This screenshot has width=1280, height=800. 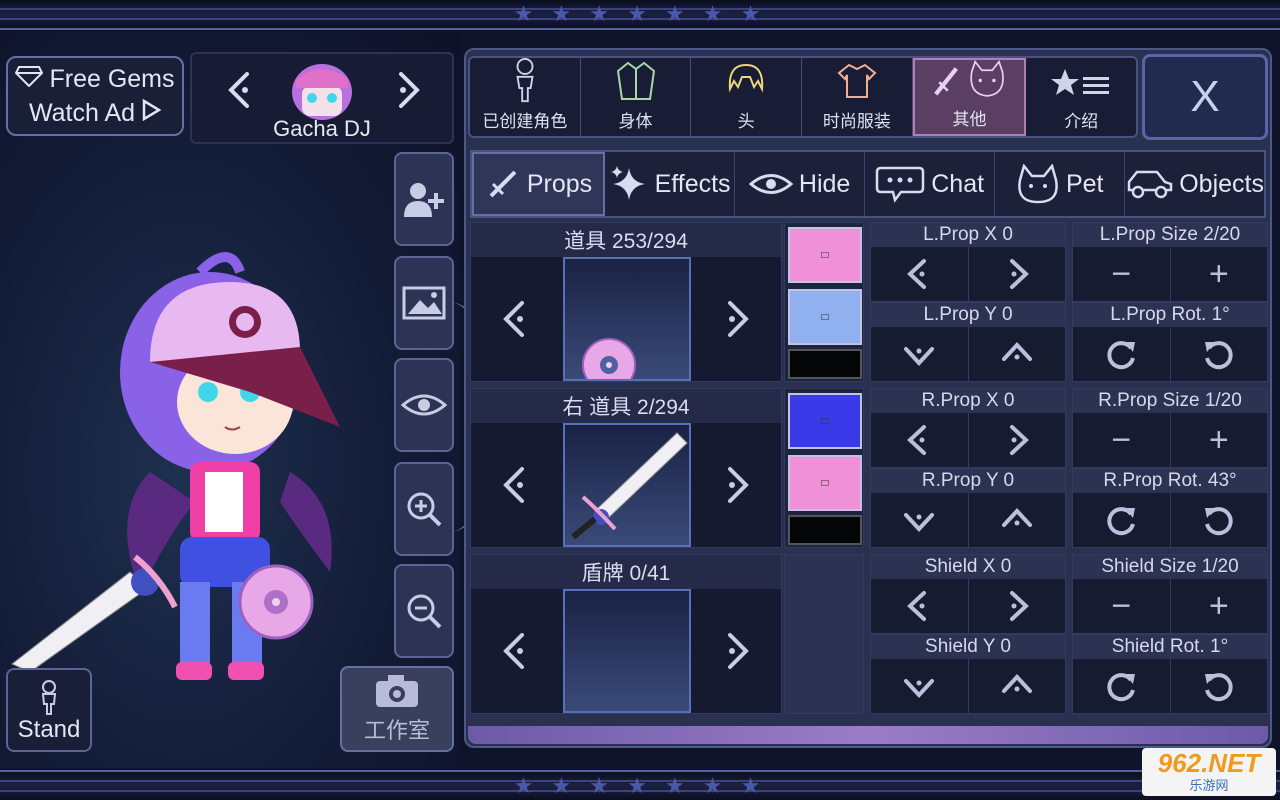 I want to click on tab-objects: Objects, so click(x=1194, y=184).